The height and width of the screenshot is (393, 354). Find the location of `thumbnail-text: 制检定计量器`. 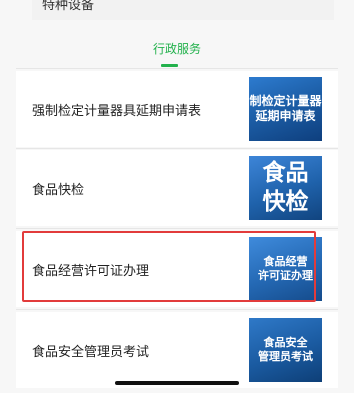

thumbnail-text: 制检定计量器 is located at coordinates (285, 101).